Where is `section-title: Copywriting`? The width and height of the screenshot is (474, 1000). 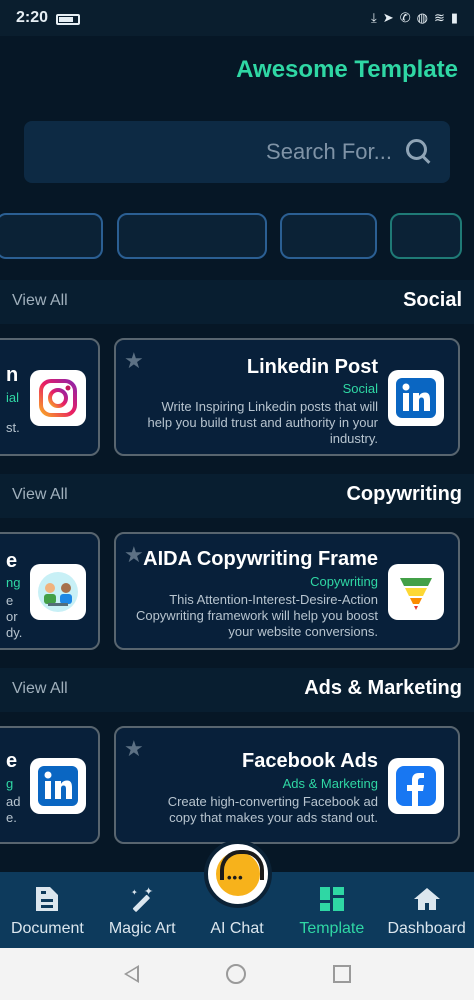 section-title: Copywriting is located at coordinates (404, 494).